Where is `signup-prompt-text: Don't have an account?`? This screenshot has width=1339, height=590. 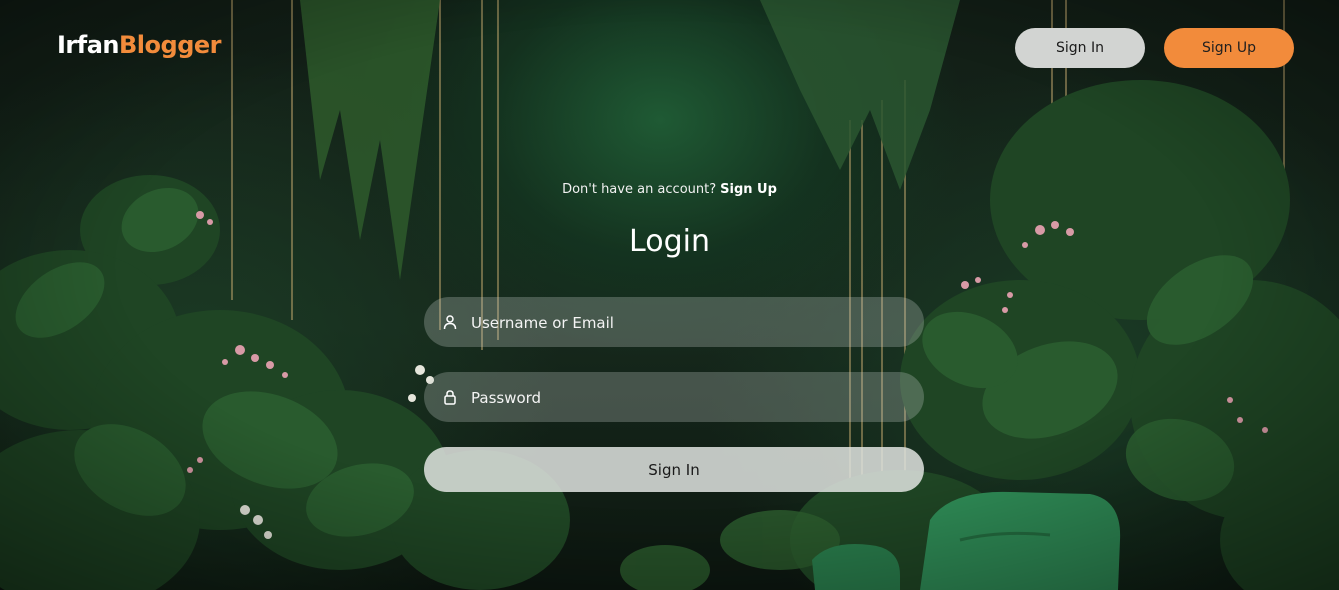 signup-prompt-text: Don't have an account? is located at coordinates (639, 189).